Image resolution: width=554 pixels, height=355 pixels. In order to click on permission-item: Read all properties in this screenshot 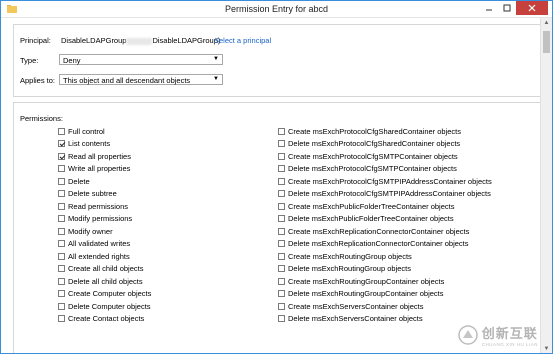, I will do `click(104, 156)`.